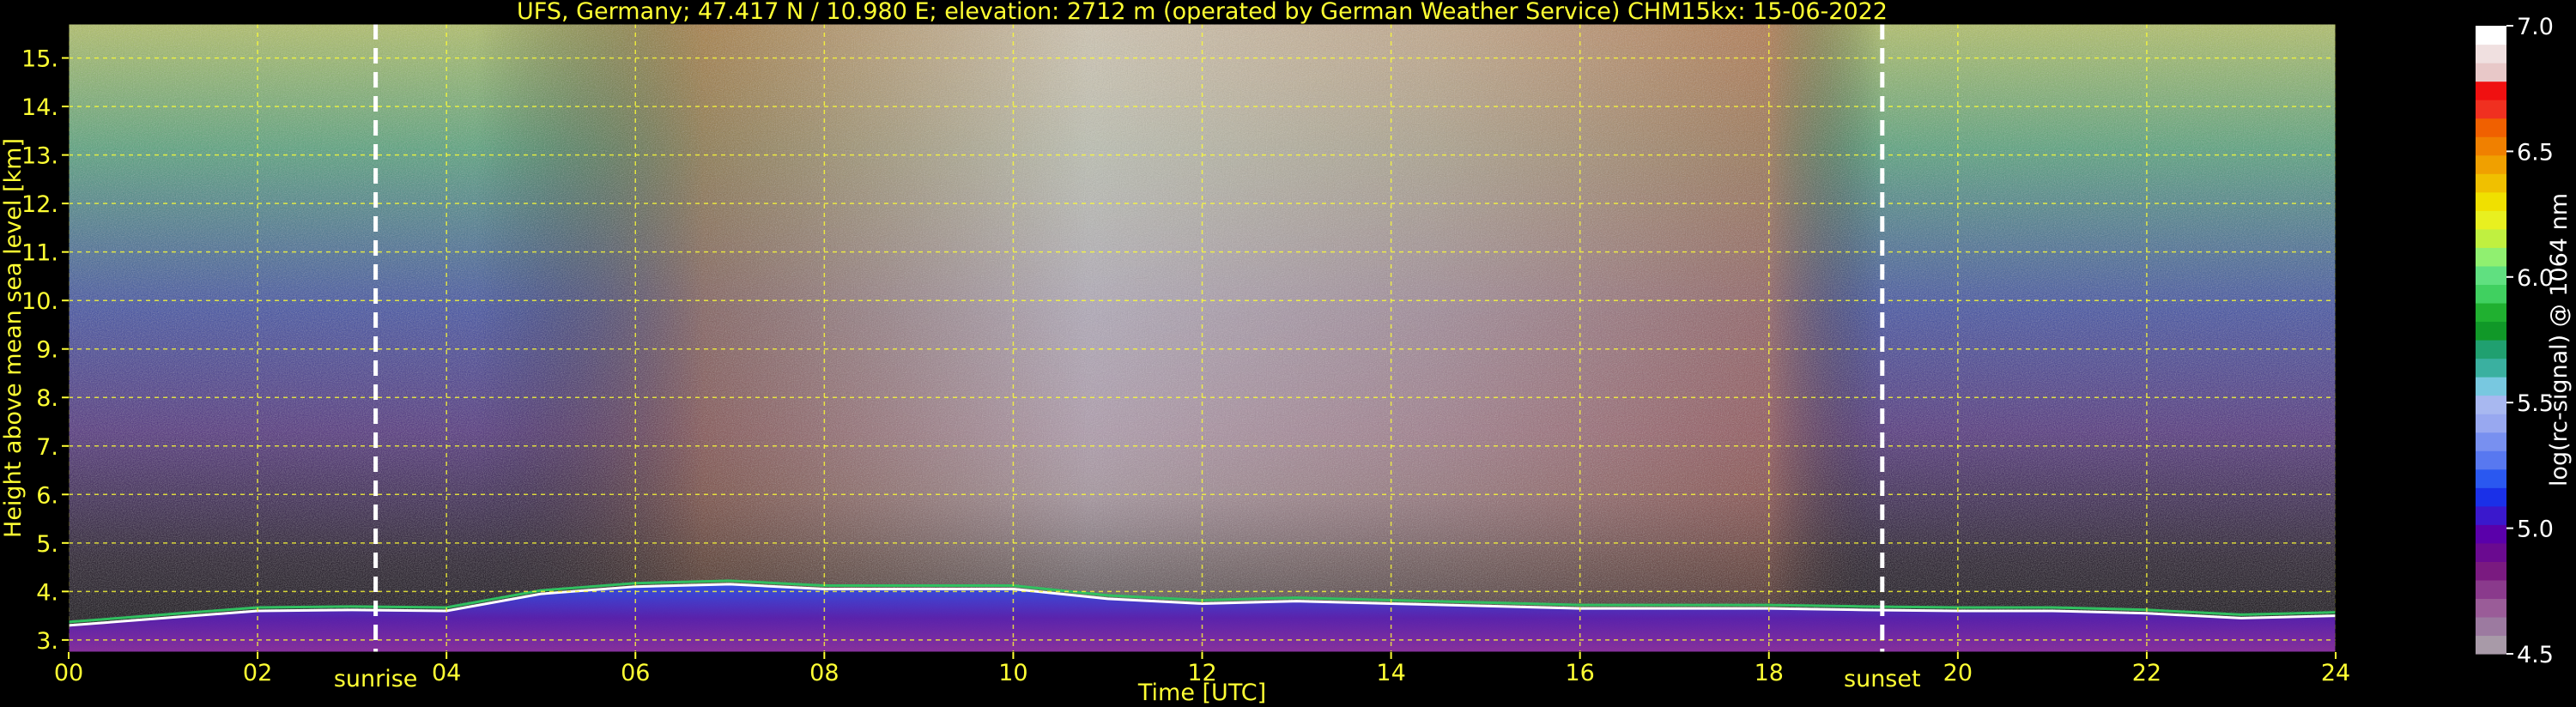  Describe the element at coordinates (2535, 27) in the screenshot. I see `colorbar-tick-label: 7.0` at that location.